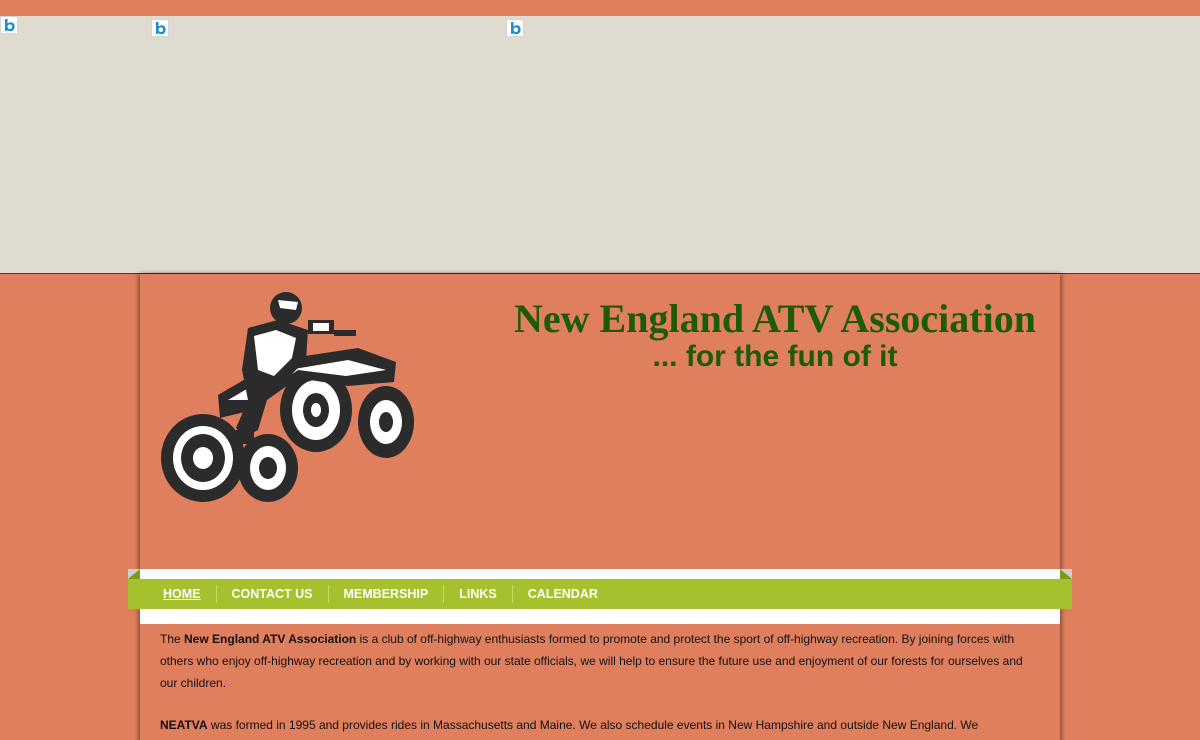 This screenshot has width=1200, height=740. I want to click on intro-prefix: The, so click(172, 639).